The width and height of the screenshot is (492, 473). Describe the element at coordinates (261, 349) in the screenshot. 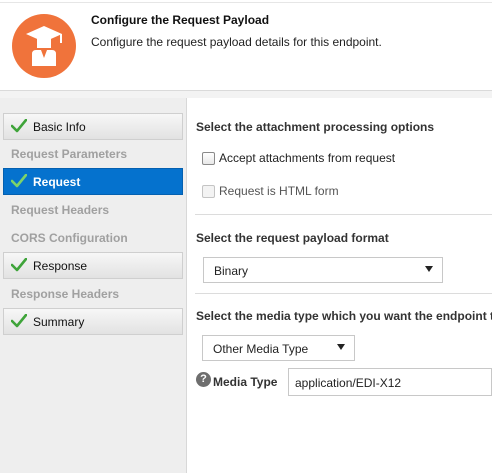

I see `media-type-select-value: Other Media Type` at that location.